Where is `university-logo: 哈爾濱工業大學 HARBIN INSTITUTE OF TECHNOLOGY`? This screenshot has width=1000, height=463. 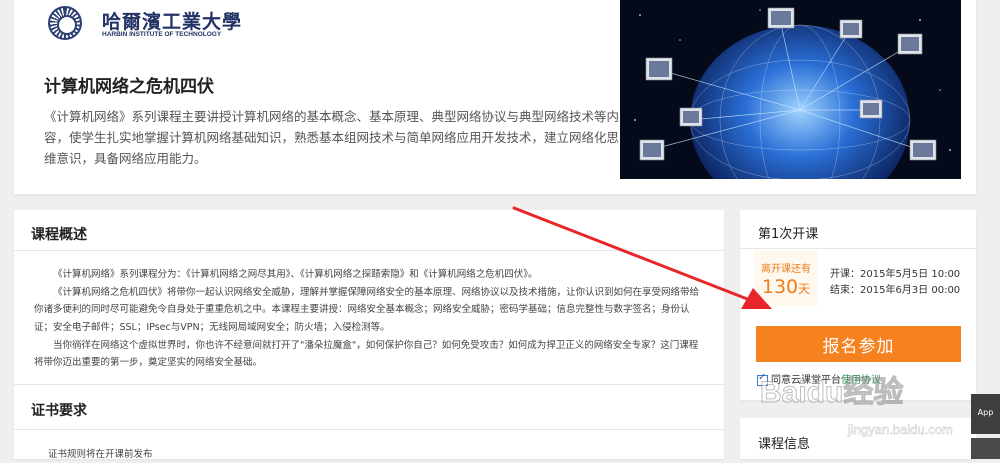 university-logo: 哈爾濱工業大學 HARBIN INSTITUTE OF TECHNOLOGY is located at coordinates (148, 24).